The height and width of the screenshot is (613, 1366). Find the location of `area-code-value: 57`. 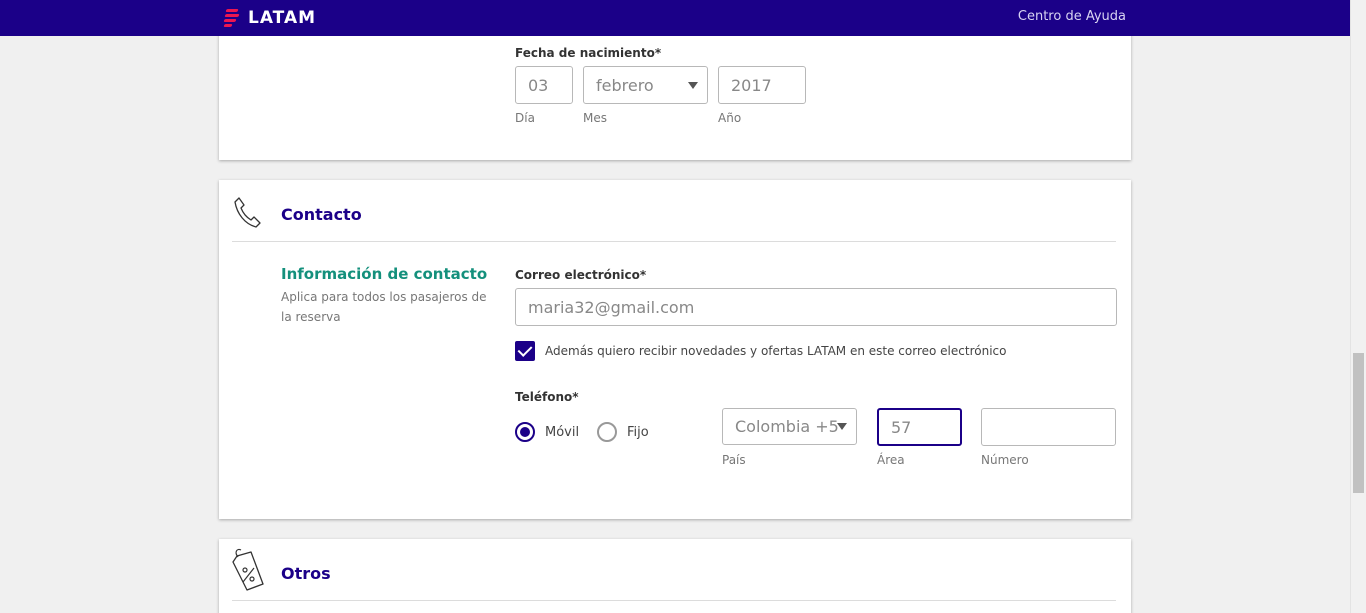

area-code-value: 57 is located at coordinates (901, 427).